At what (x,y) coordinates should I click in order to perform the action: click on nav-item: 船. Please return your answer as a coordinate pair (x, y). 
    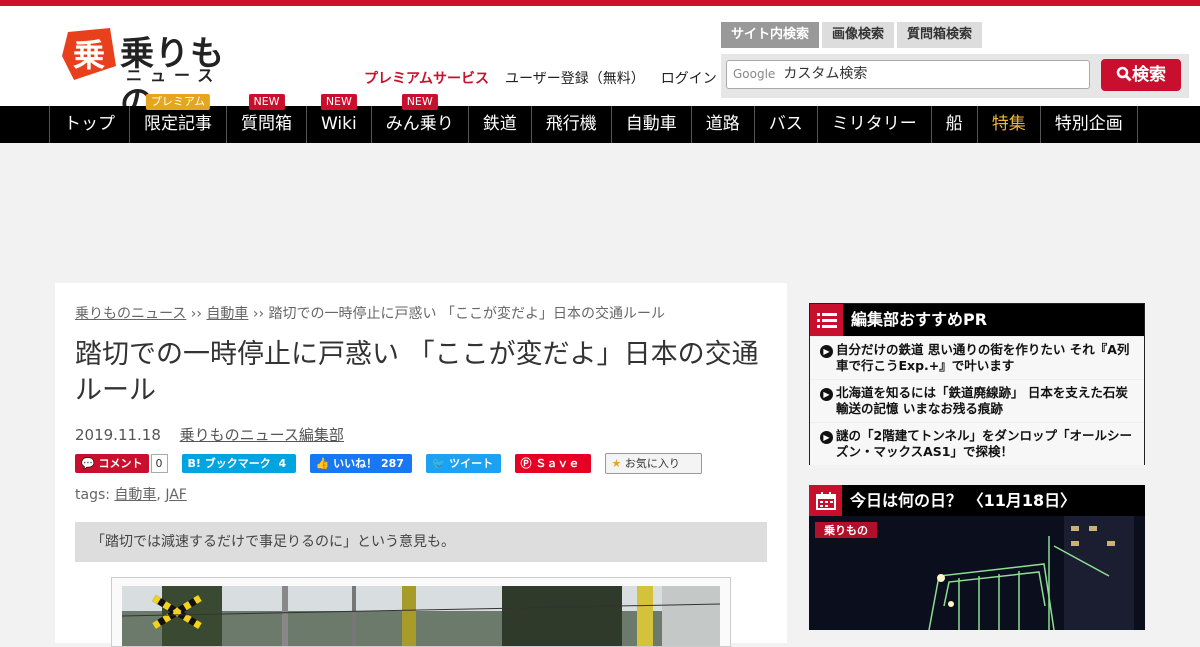
    Looking at the image, I should click on (953, 124).